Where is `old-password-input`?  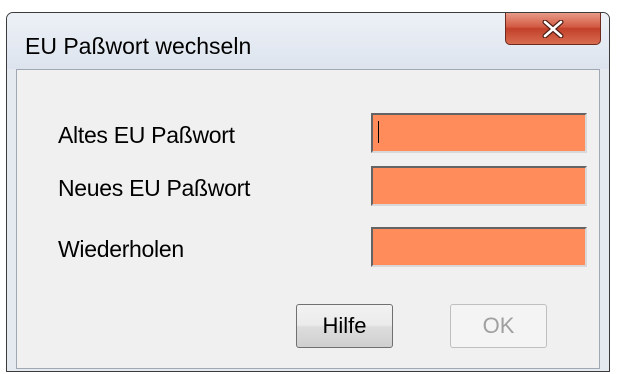 old-password-input is located at coordinates (479, 133).